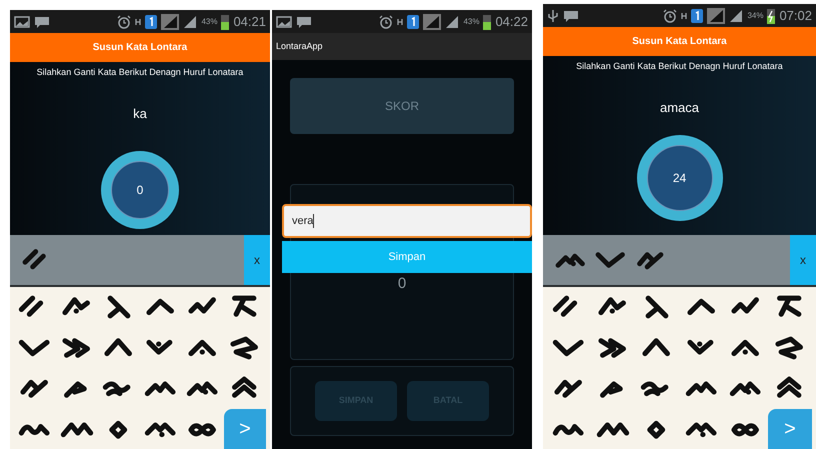 This screenshot has width=816, height=449. Describe the element at coordinates (795, 15) in the screenshot. I see `clock-time: 07:02` at that location.